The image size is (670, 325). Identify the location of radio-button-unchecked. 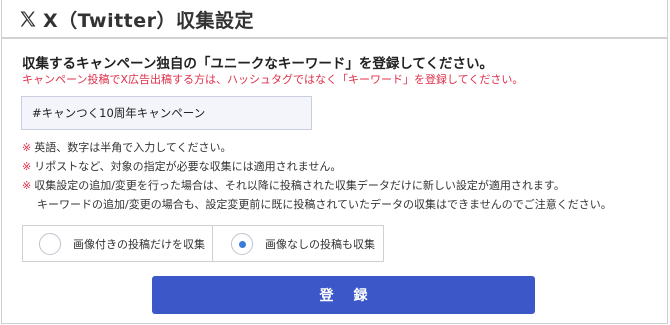
(50, 243).